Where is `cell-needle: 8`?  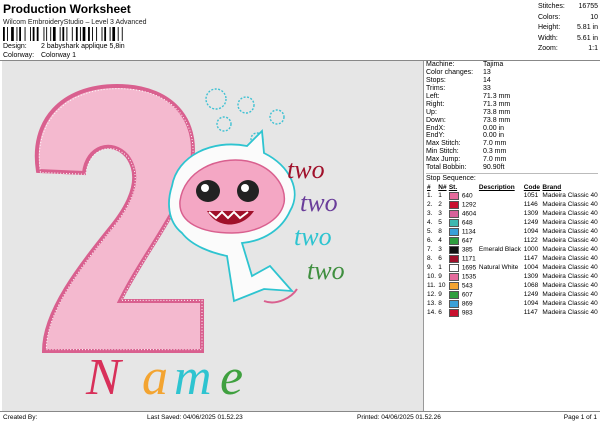
cell-needle: 8 is located at coordinates (442, 232).